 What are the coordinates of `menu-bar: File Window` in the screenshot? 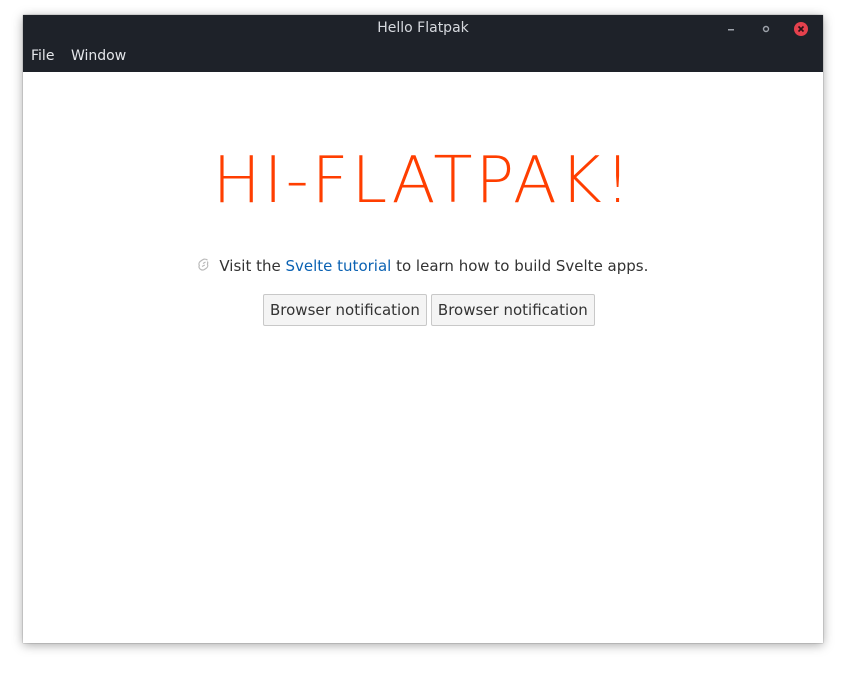 It's located at (423, 57).